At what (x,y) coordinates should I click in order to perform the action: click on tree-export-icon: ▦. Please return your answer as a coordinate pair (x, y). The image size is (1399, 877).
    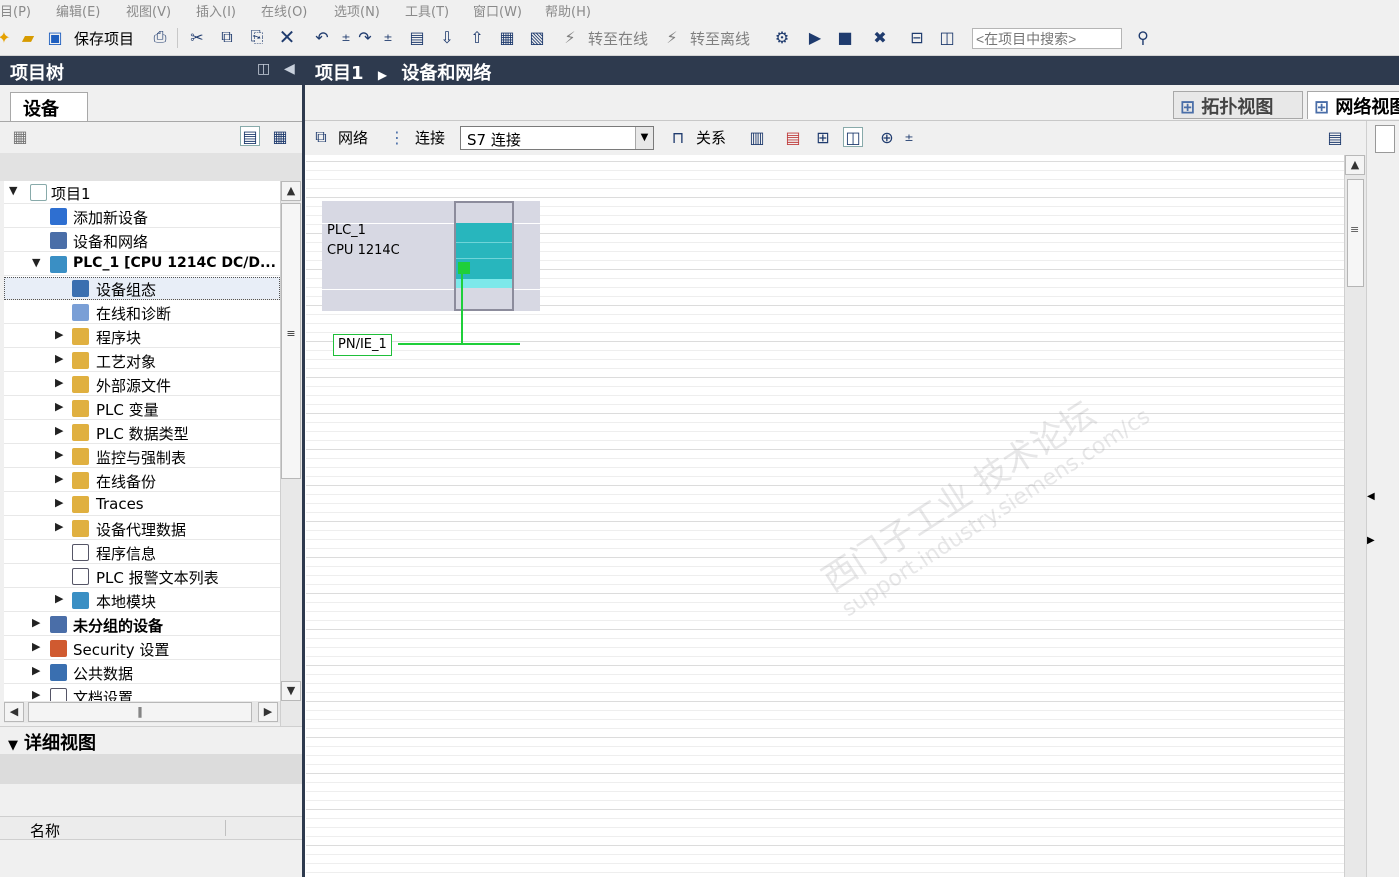
    Looking at the image, I should click on (280, 136).